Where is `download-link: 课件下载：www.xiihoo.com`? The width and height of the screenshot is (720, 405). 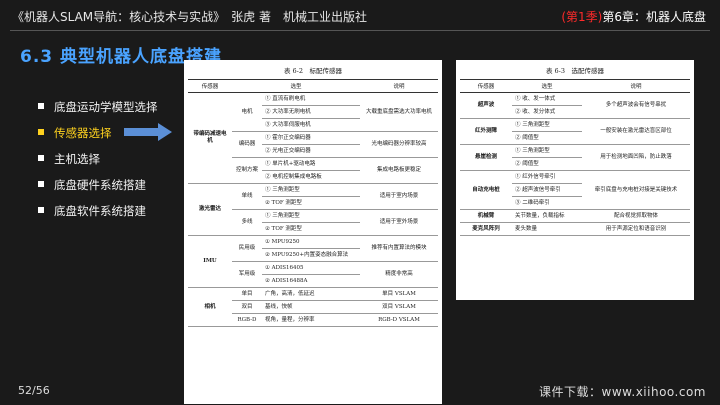
download-link: 课件下载：www.xiihoo.com is located at coordinates (622, 391).